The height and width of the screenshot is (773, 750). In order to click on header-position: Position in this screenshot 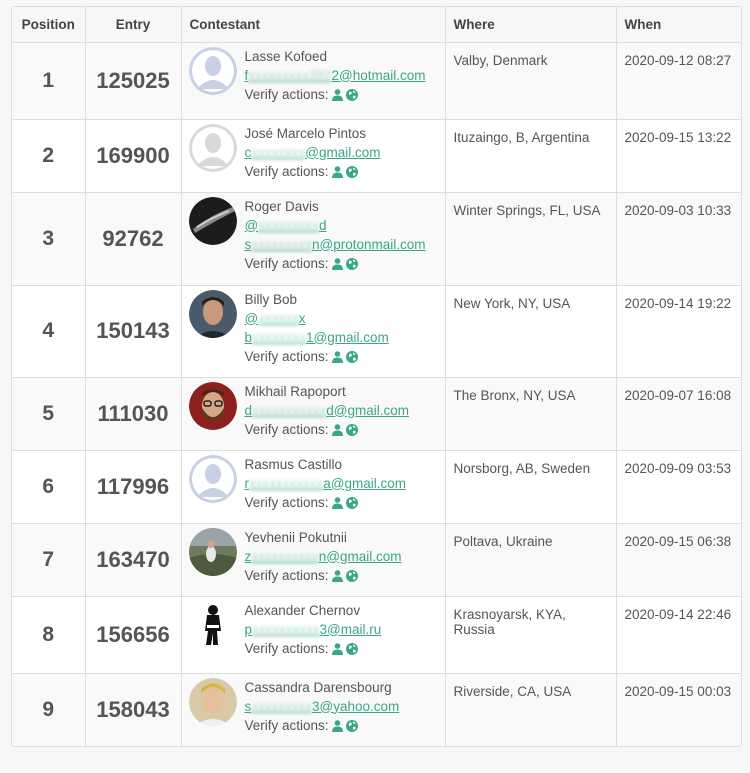, I will do `click(49, 25)`.